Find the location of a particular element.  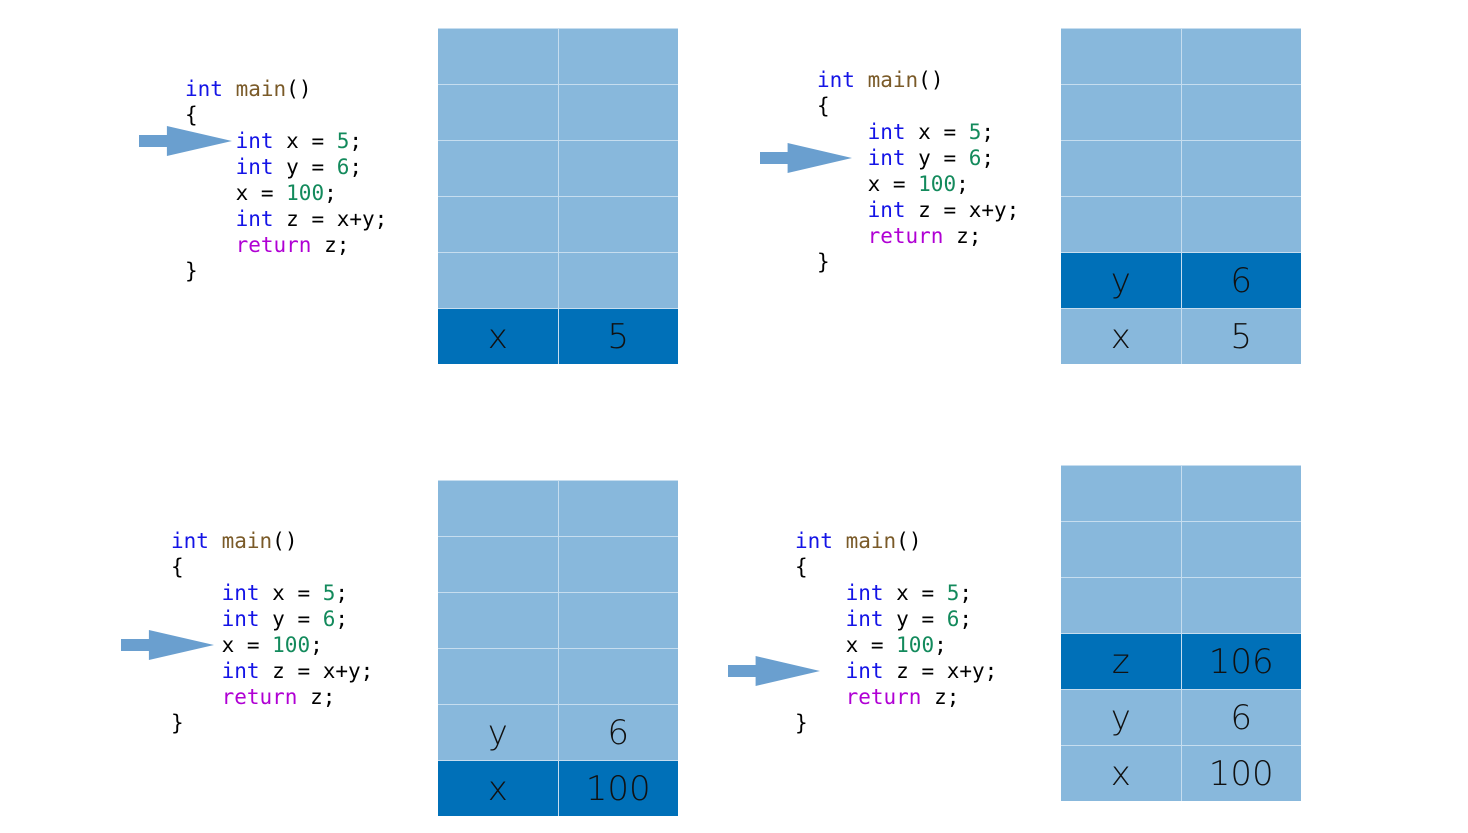

memory-stack: z 106 y 6 x 100 is located at coordinates (1181, 633).